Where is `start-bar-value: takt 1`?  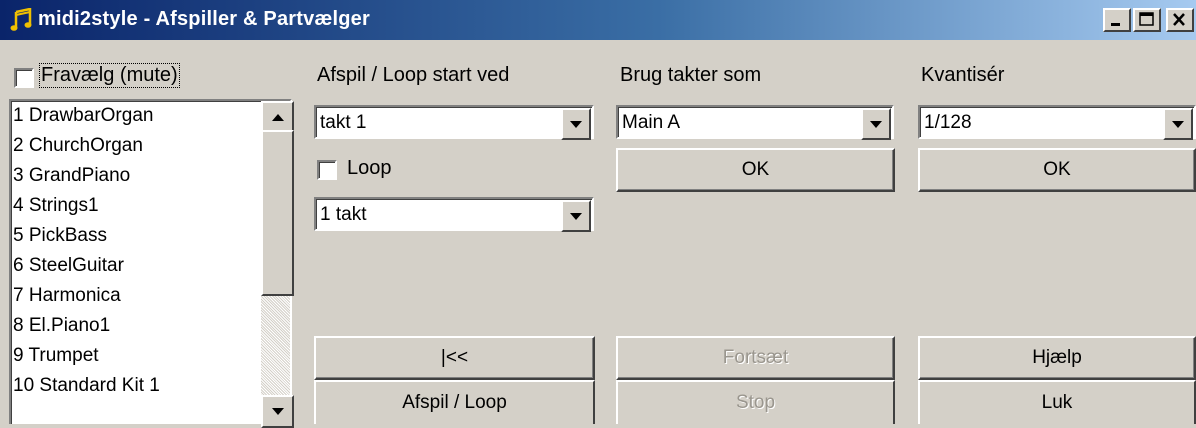
start-bar-value: takt 1 is located at coordinates (343, 122).